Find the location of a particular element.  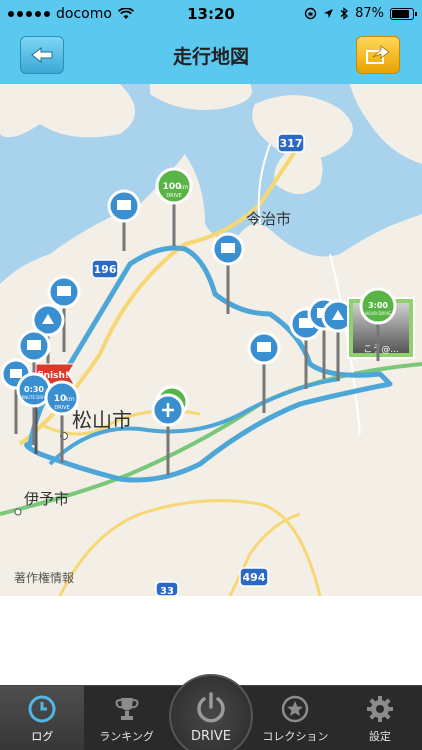

trophy-icon is located at coordinates (127, 709).